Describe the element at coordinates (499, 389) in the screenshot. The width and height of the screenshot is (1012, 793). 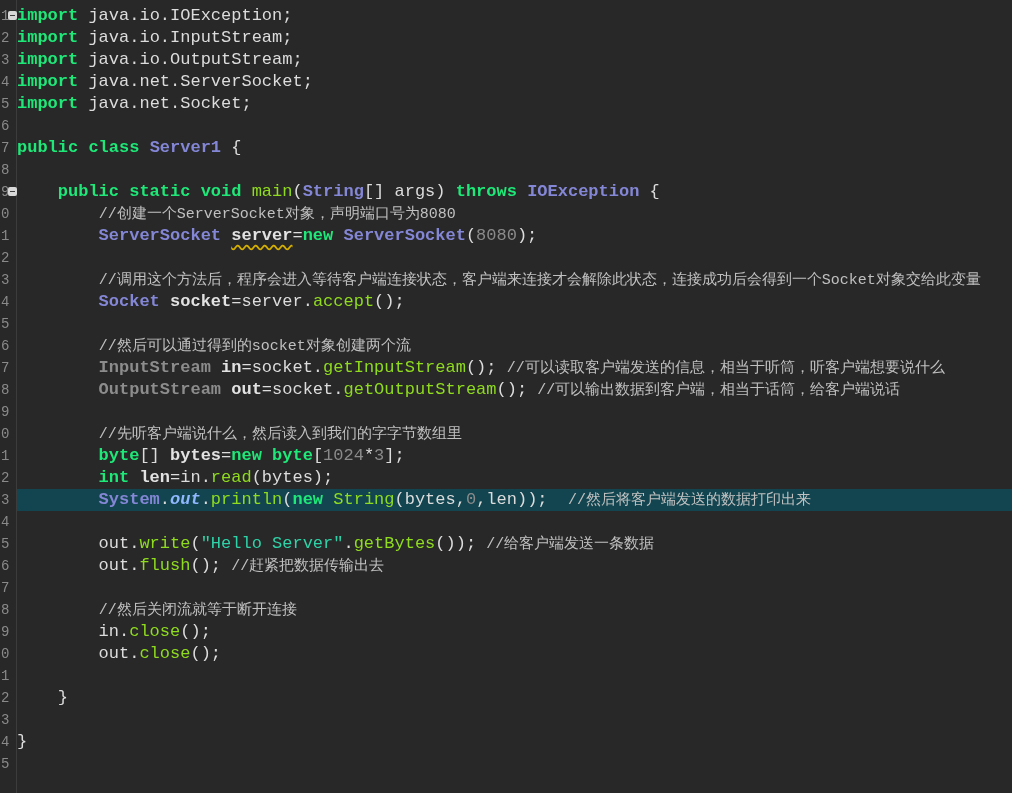
I see `code-line: OutputStream out=socket.getOutputStream(); //可以输出数据到客户端，相当于话筒，给客户端说话` at that location.